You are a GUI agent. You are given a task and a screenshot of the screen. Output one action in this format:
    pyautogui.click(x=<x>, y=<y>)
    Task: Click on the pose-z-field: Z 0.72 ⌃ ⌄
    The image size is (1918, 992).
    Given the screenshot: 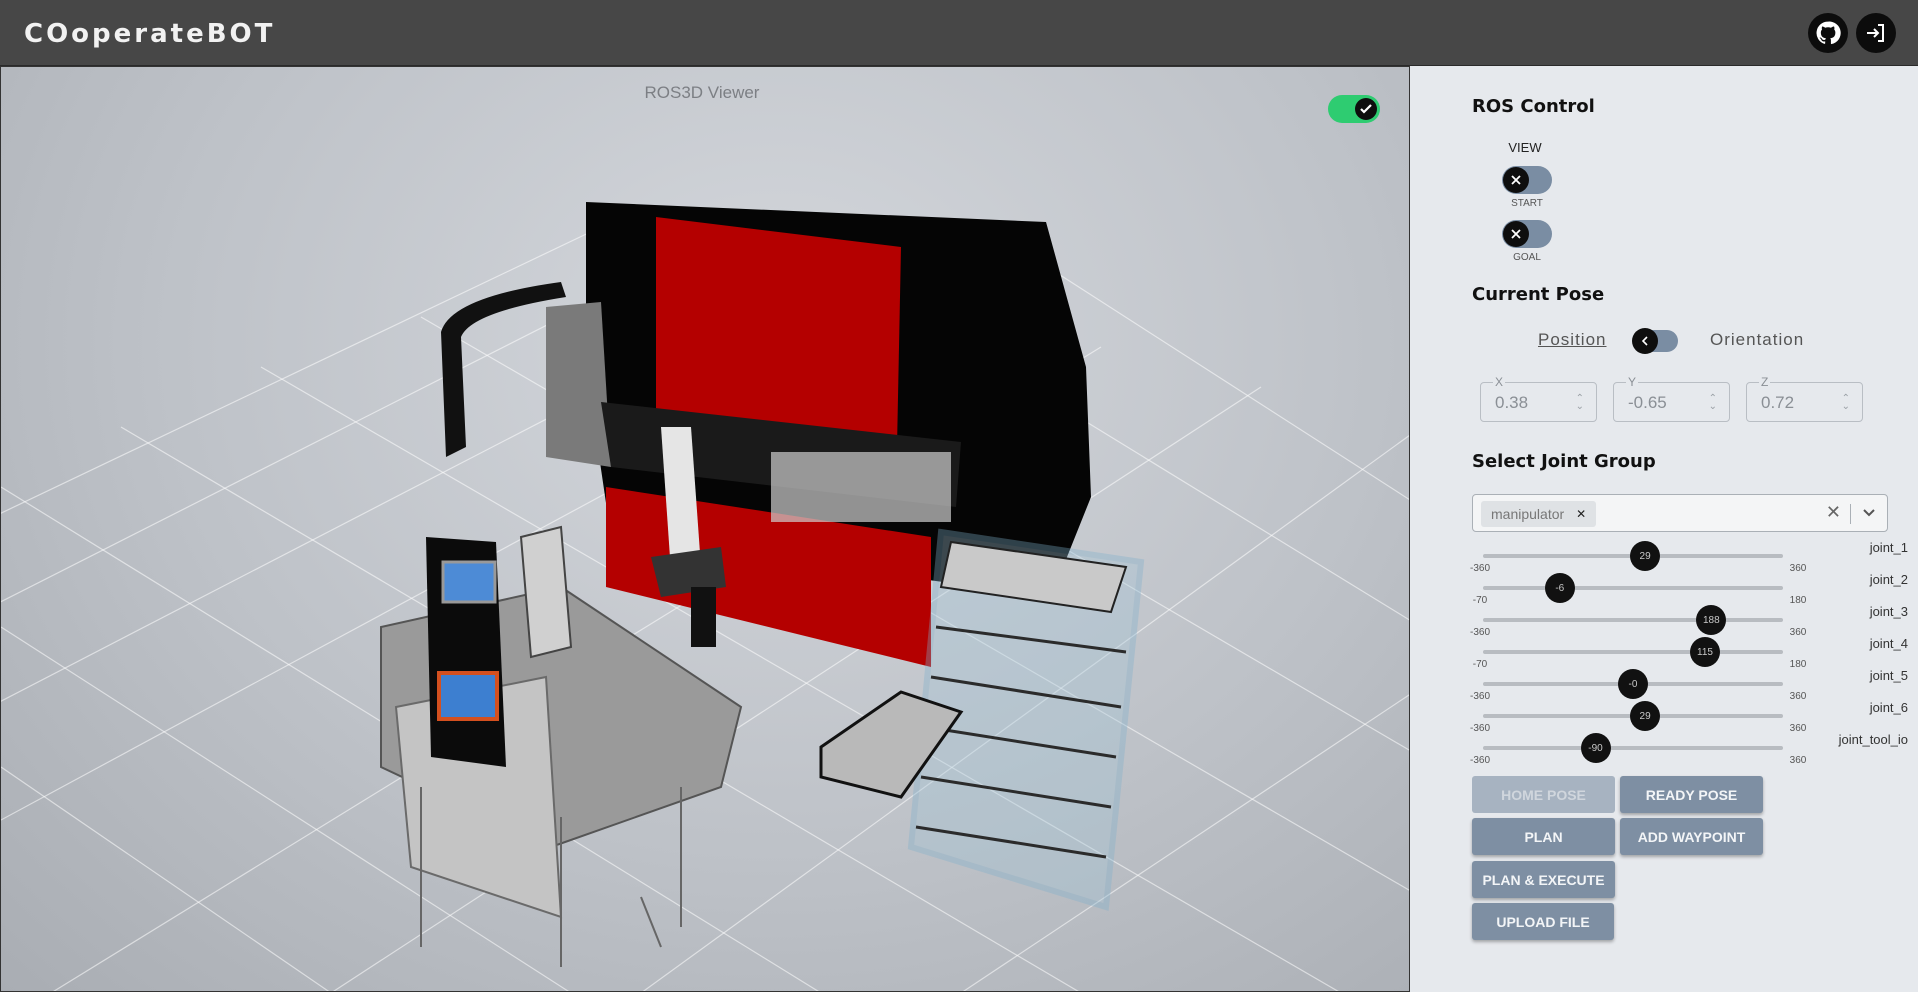 What is the action you would take?
    pyautogui.click(x=1804, y=398)
    